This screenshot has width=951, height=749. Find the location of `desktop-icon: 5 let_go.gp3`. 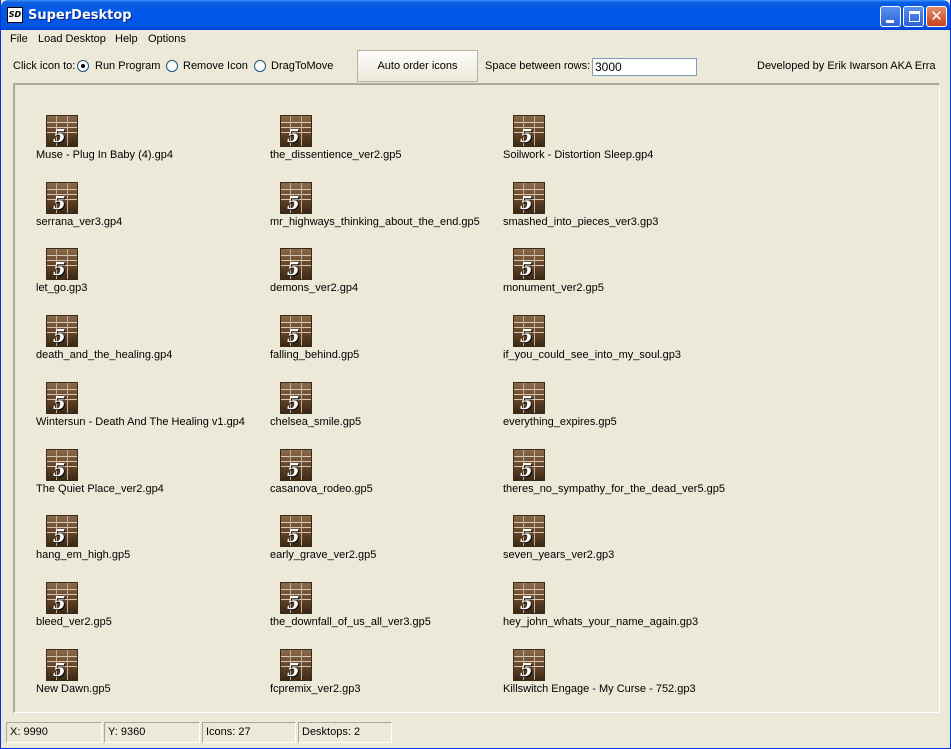

desktop-icon: 5 let_go.gp3 is located at coordinates (151, 278).